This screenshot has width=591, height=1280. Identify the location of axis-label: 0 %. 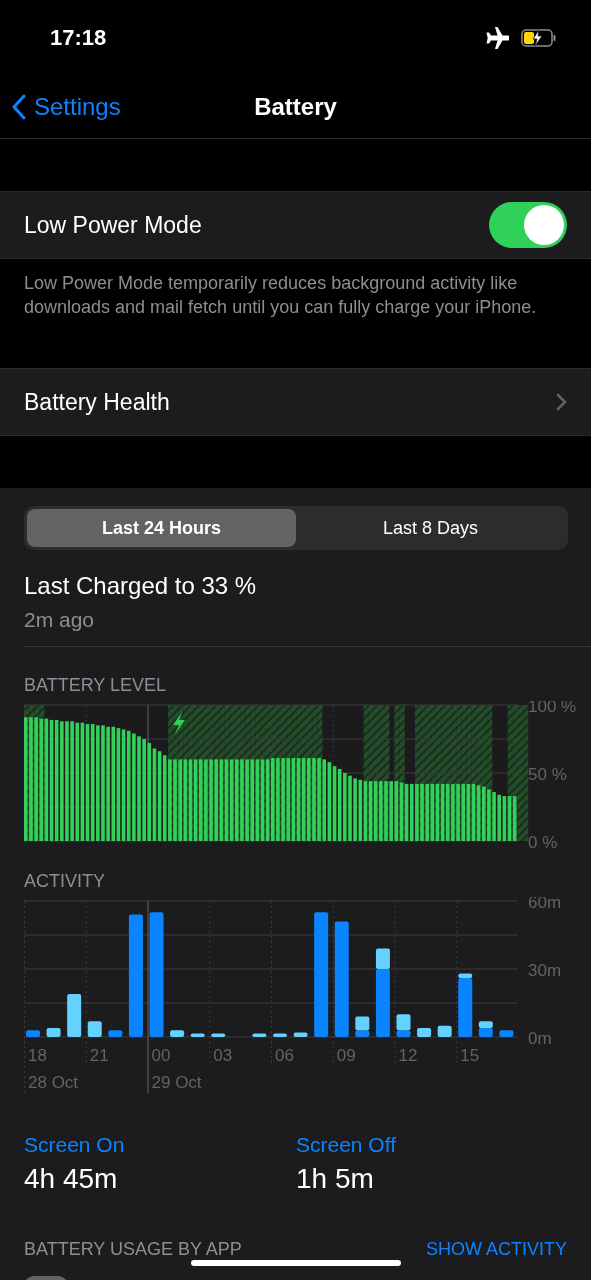
(543, 842).